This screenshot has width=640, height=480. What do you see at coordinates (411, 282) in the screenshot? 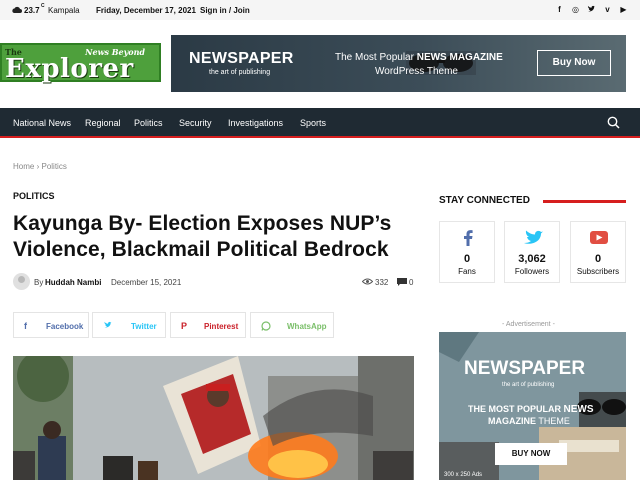
I see `comment-count: 0` at bounding box center [411, 282].